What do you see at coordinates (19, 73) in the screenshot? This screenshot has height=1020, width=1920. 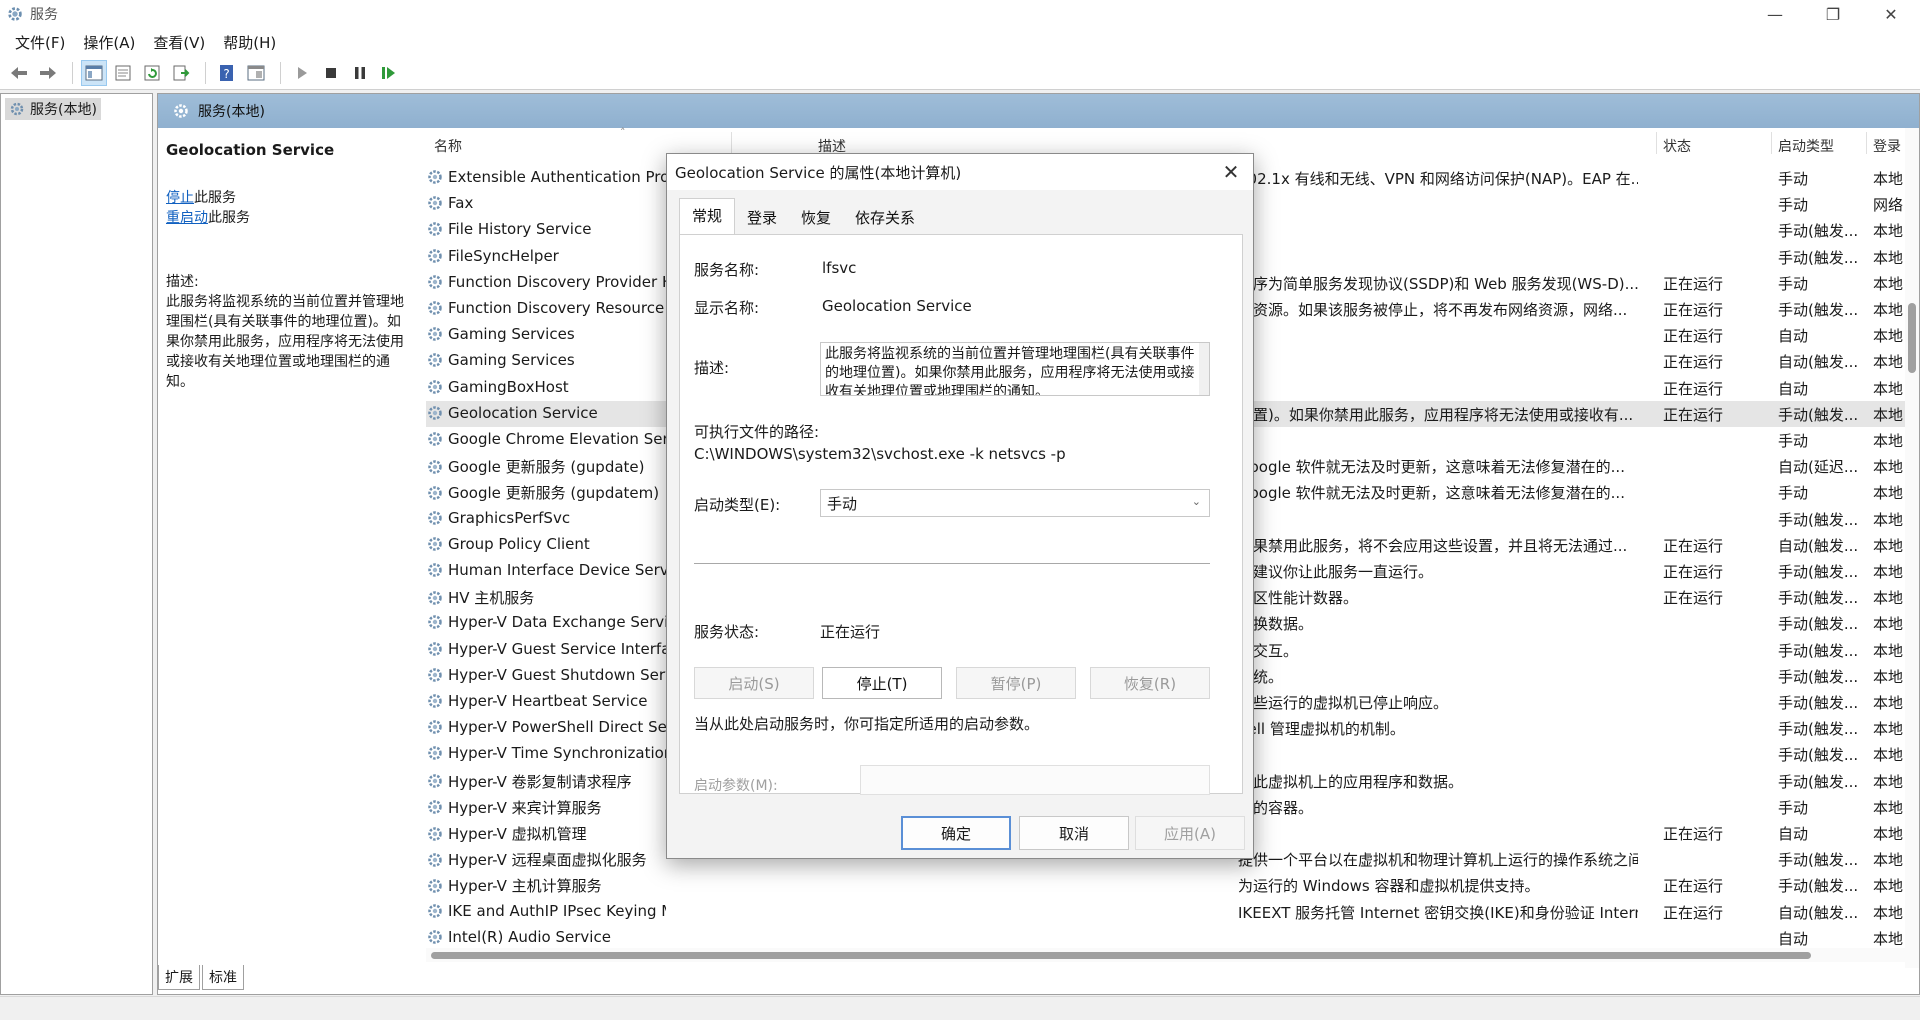 I see `back-button` at bounding box center [19, 73].